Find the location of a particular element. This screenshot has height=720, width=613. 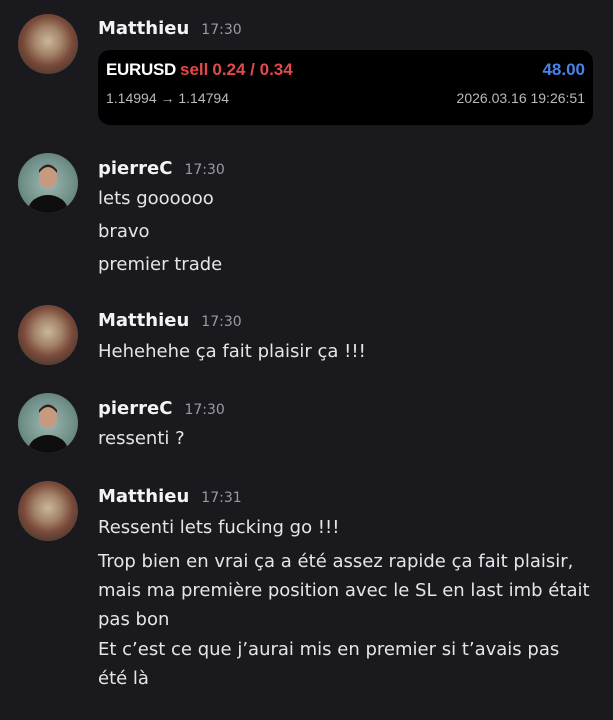

message-text: bravo is located at coordinates (124, 231).